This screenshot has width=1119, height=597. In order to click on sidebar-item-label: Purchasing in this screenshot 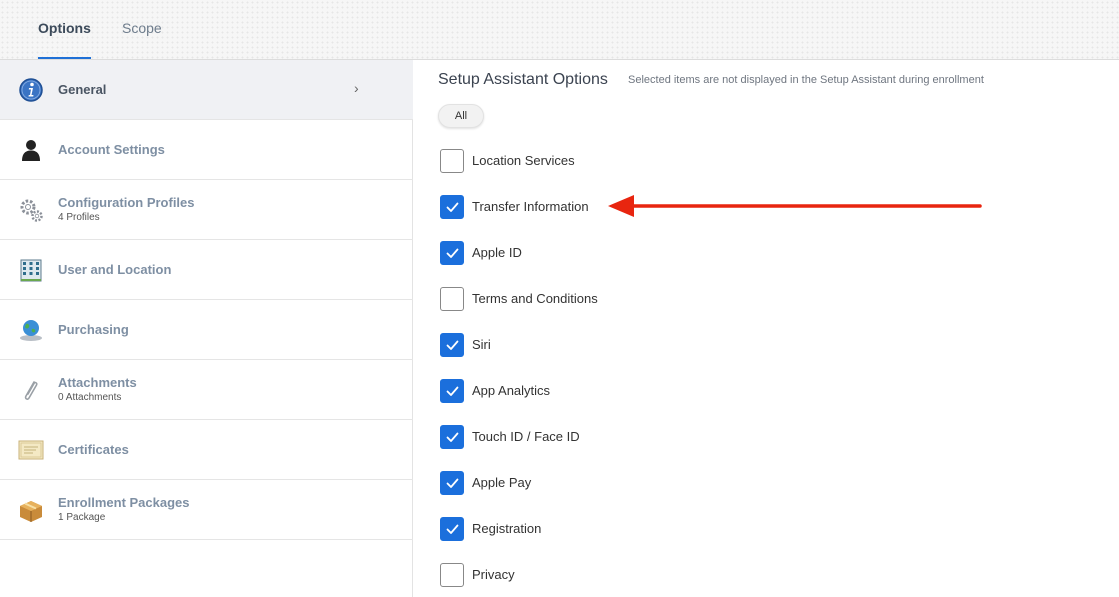, I will do `click(93, 329)`.